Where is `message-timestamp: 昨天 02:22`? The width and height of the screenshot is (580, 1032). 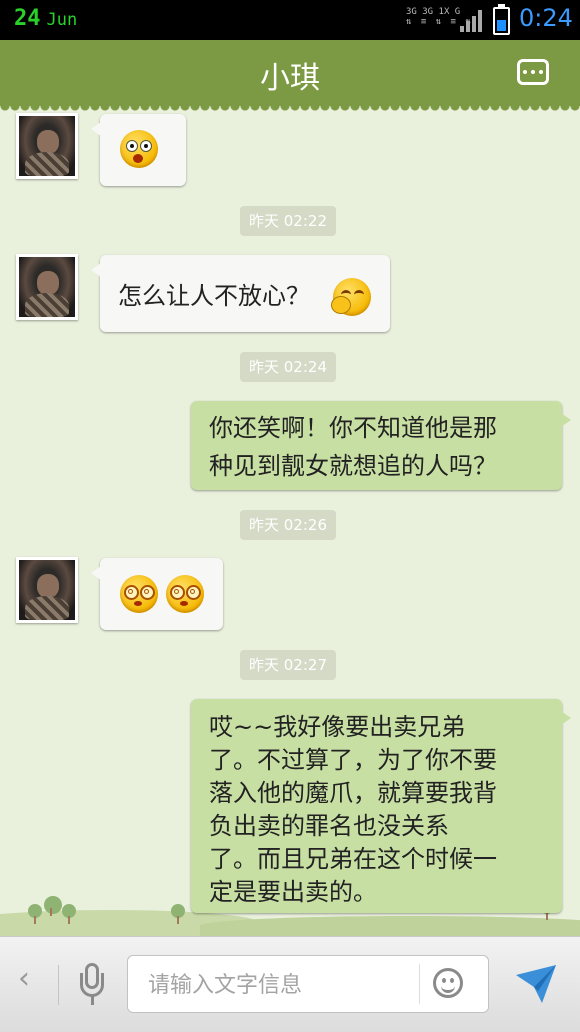 message-timestamp: 昨天 02:22 is located at coordinates (288, 221).